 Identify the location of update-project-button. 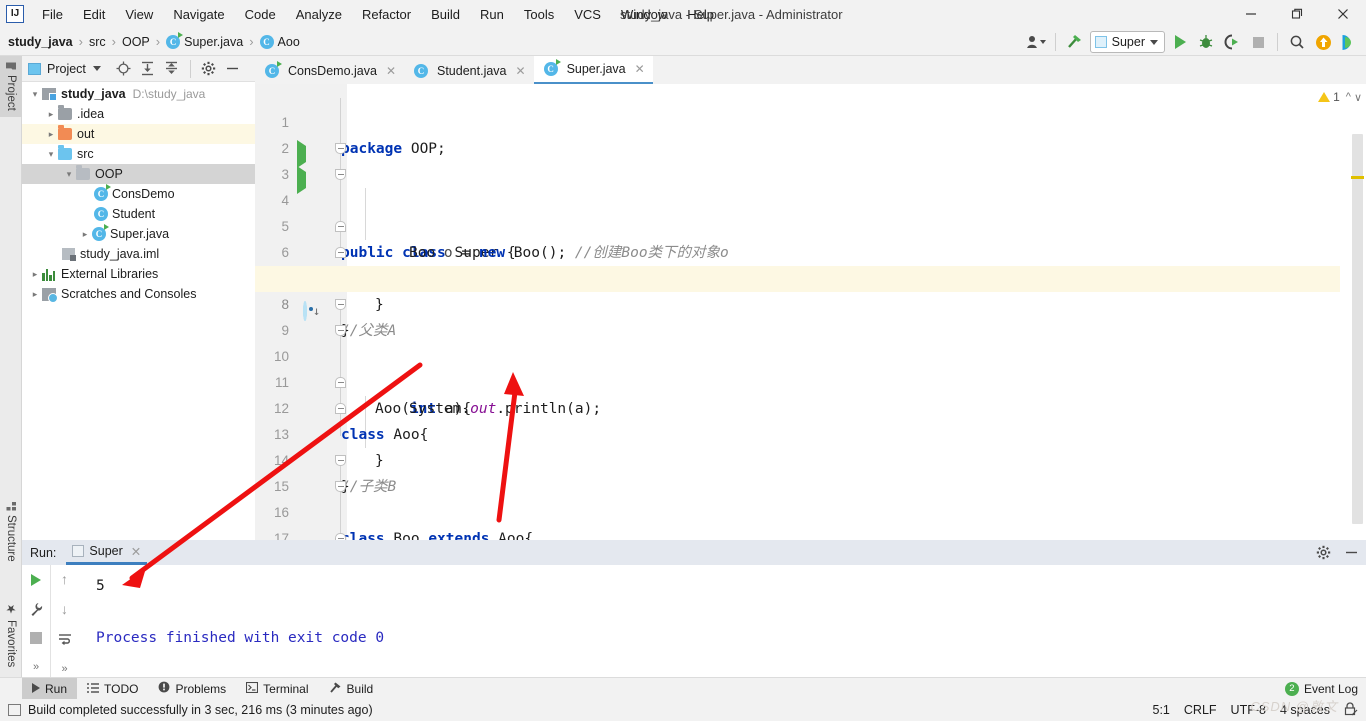
(1323, 42).